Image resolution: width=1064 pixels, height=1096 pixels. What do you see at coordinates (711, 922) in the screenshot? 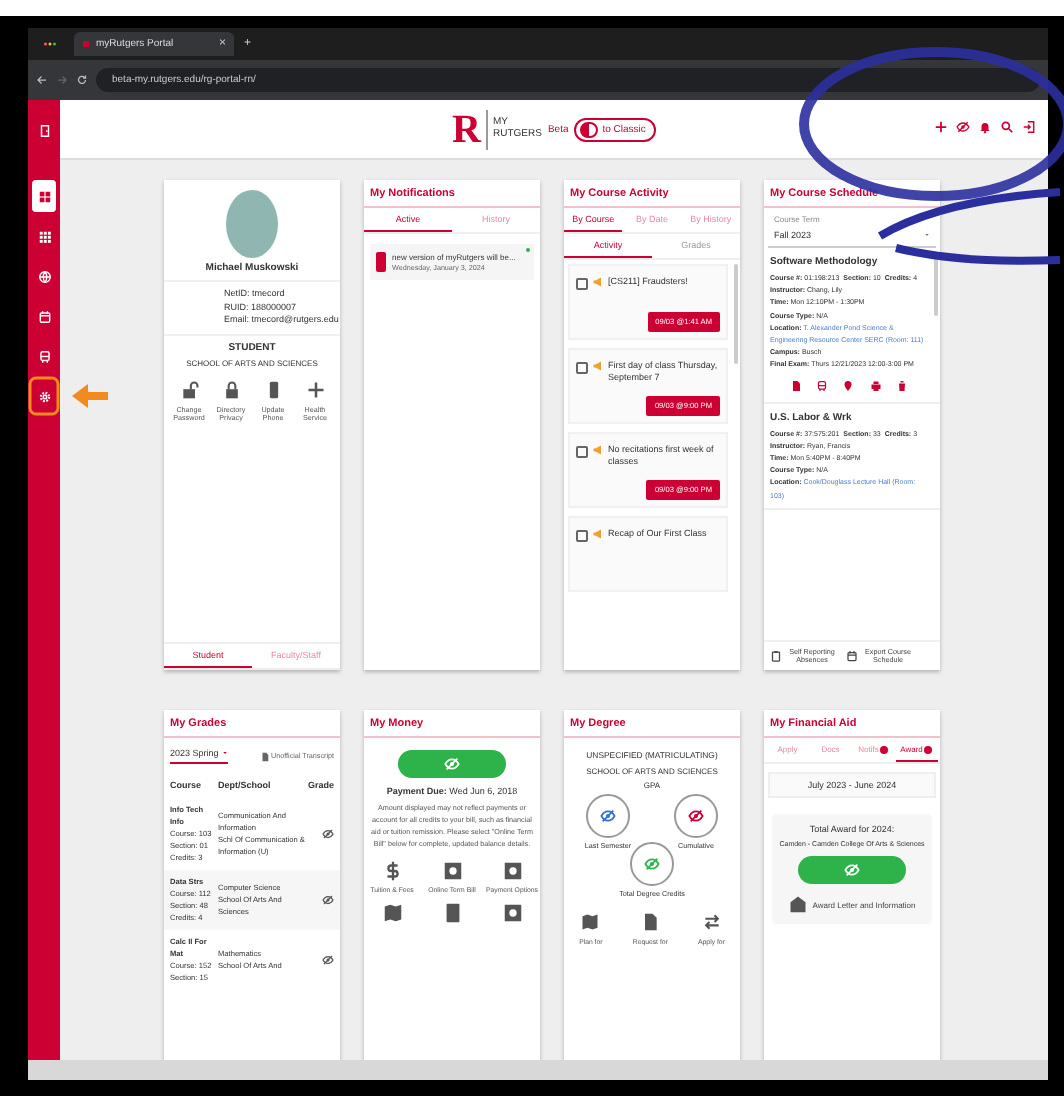
I see `swap-arrows-icon` at bounding box center [711, 922].